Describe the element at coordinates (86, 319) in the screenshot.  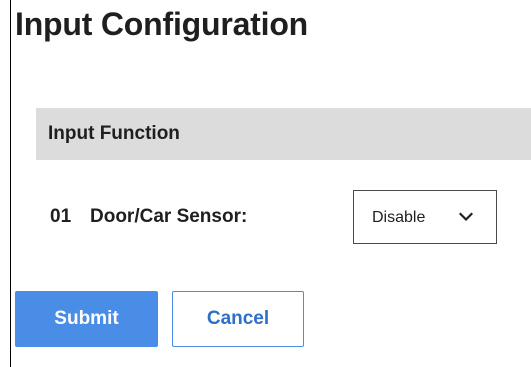
I see `submit-button: Submit` at that location.